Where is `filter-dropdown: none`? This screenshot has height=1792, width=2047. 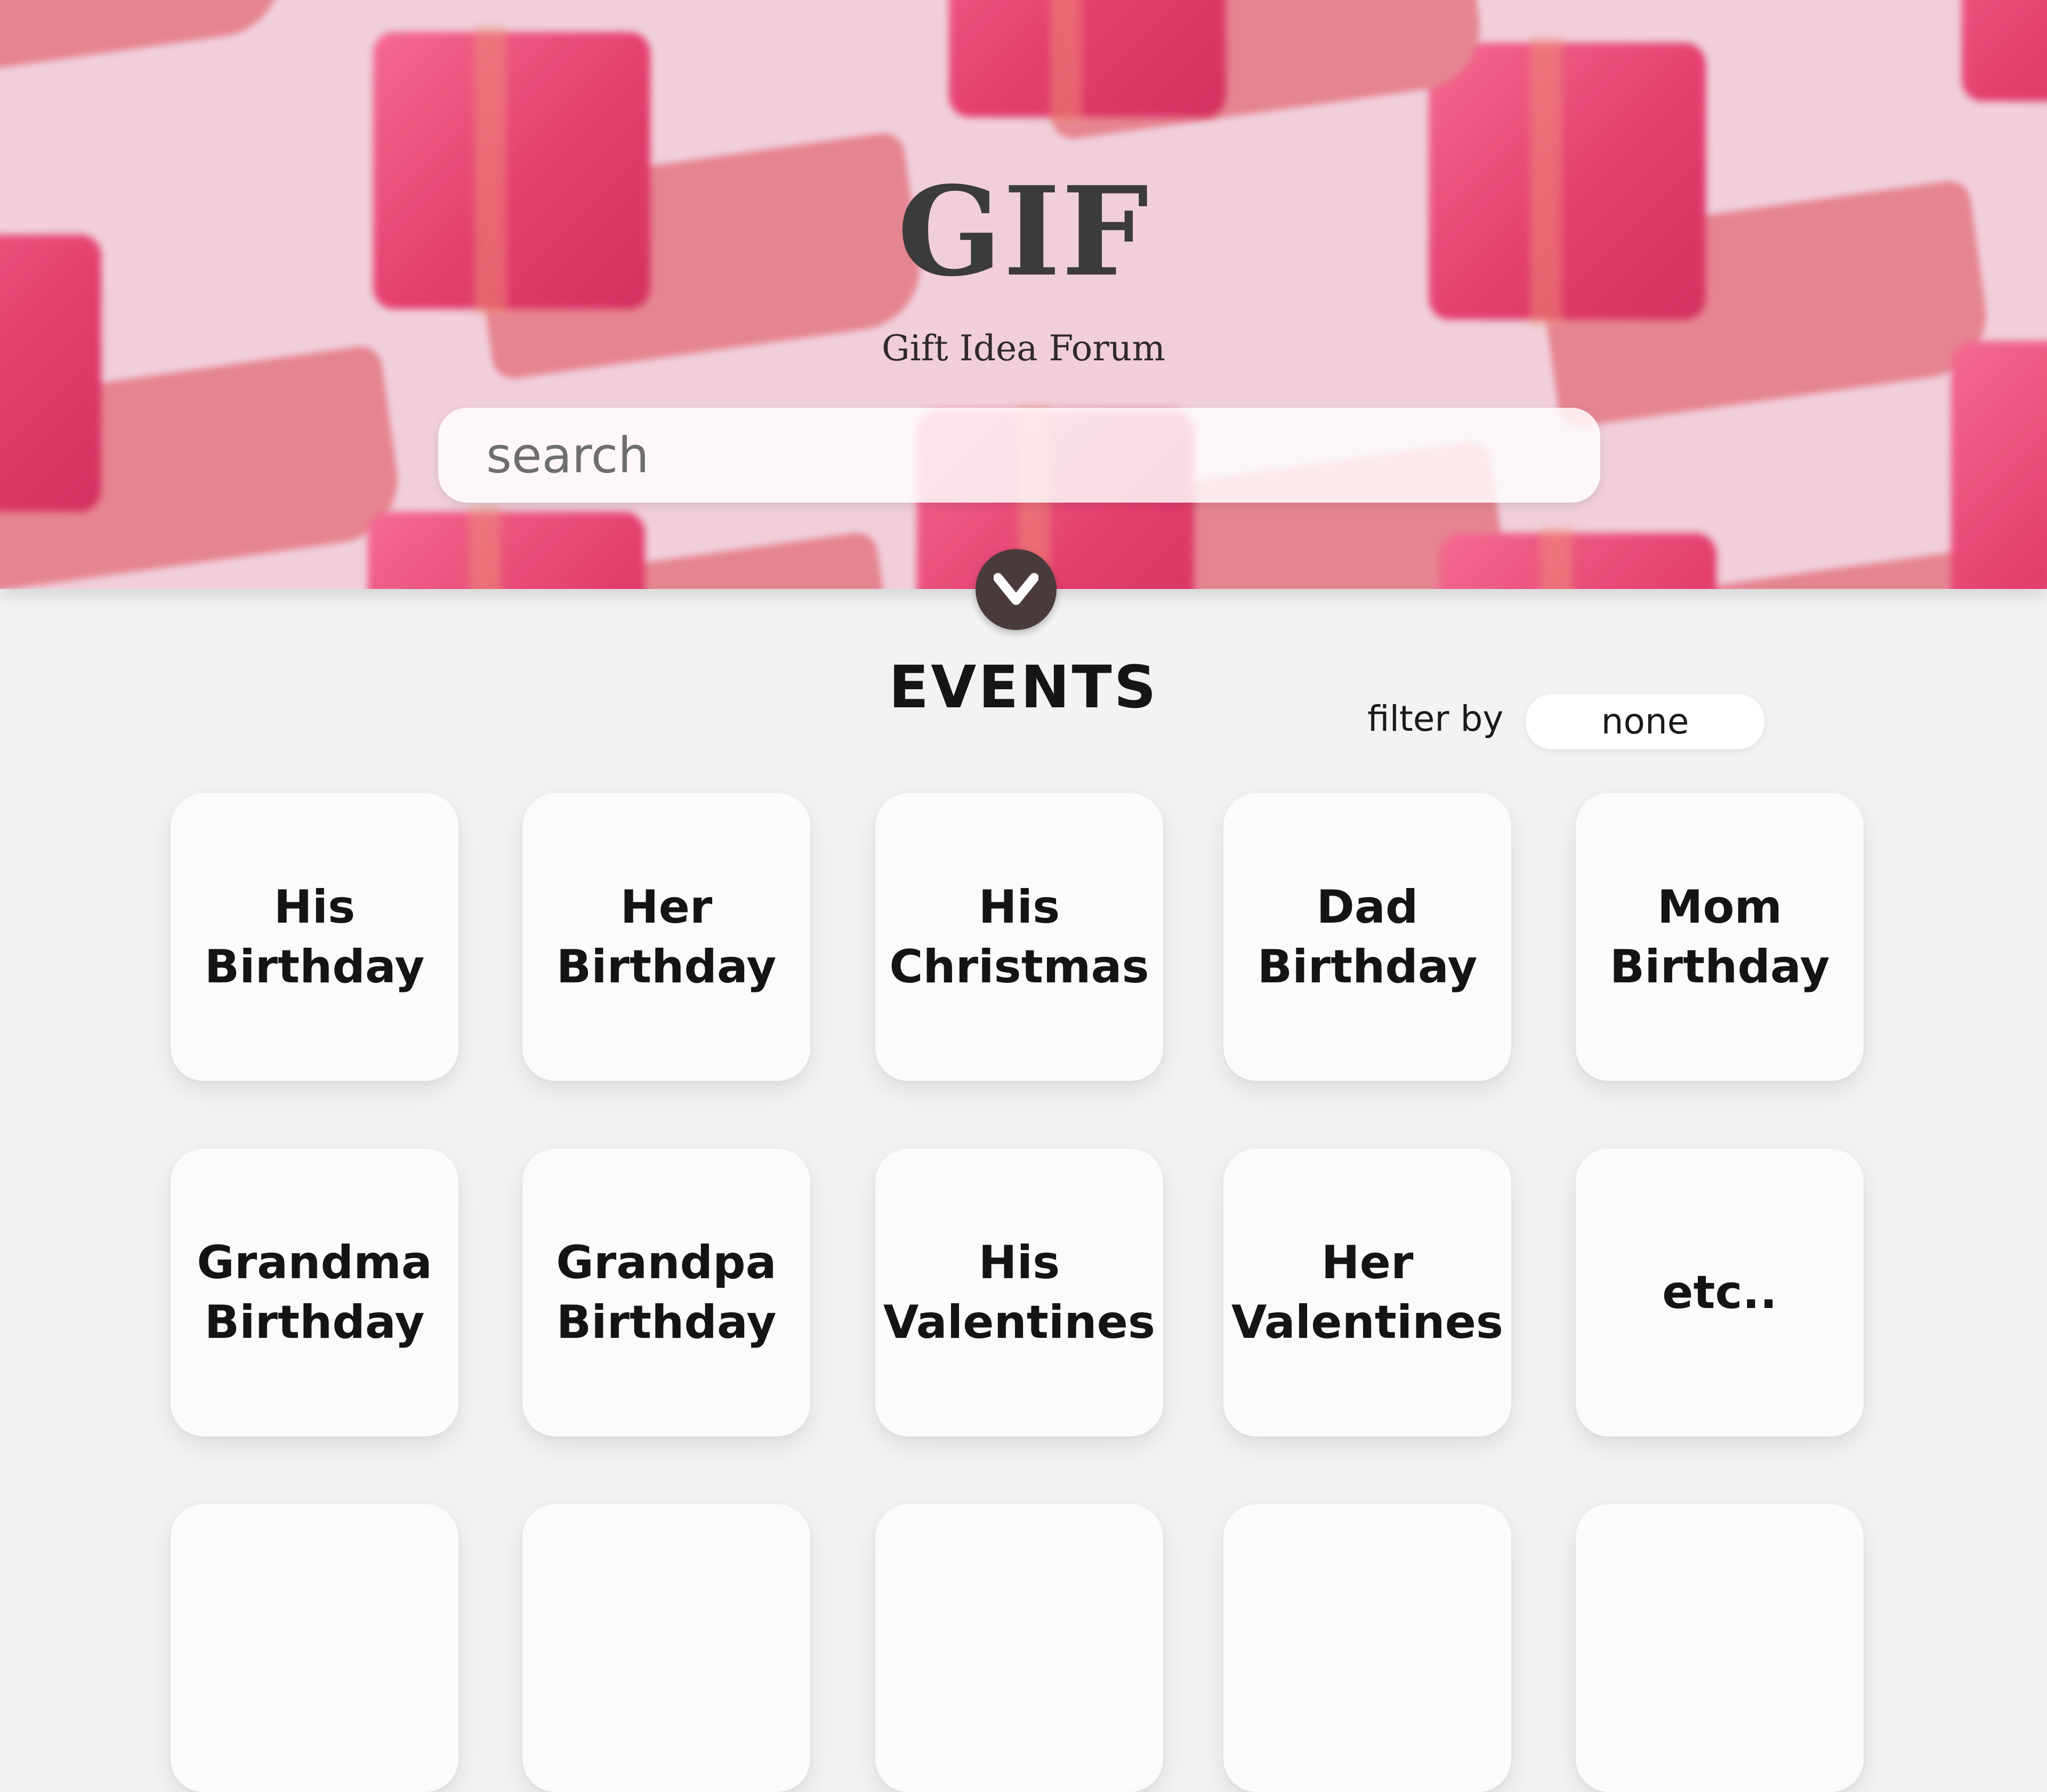 filter-dropdown: none is located at coordinates (1645, 721).